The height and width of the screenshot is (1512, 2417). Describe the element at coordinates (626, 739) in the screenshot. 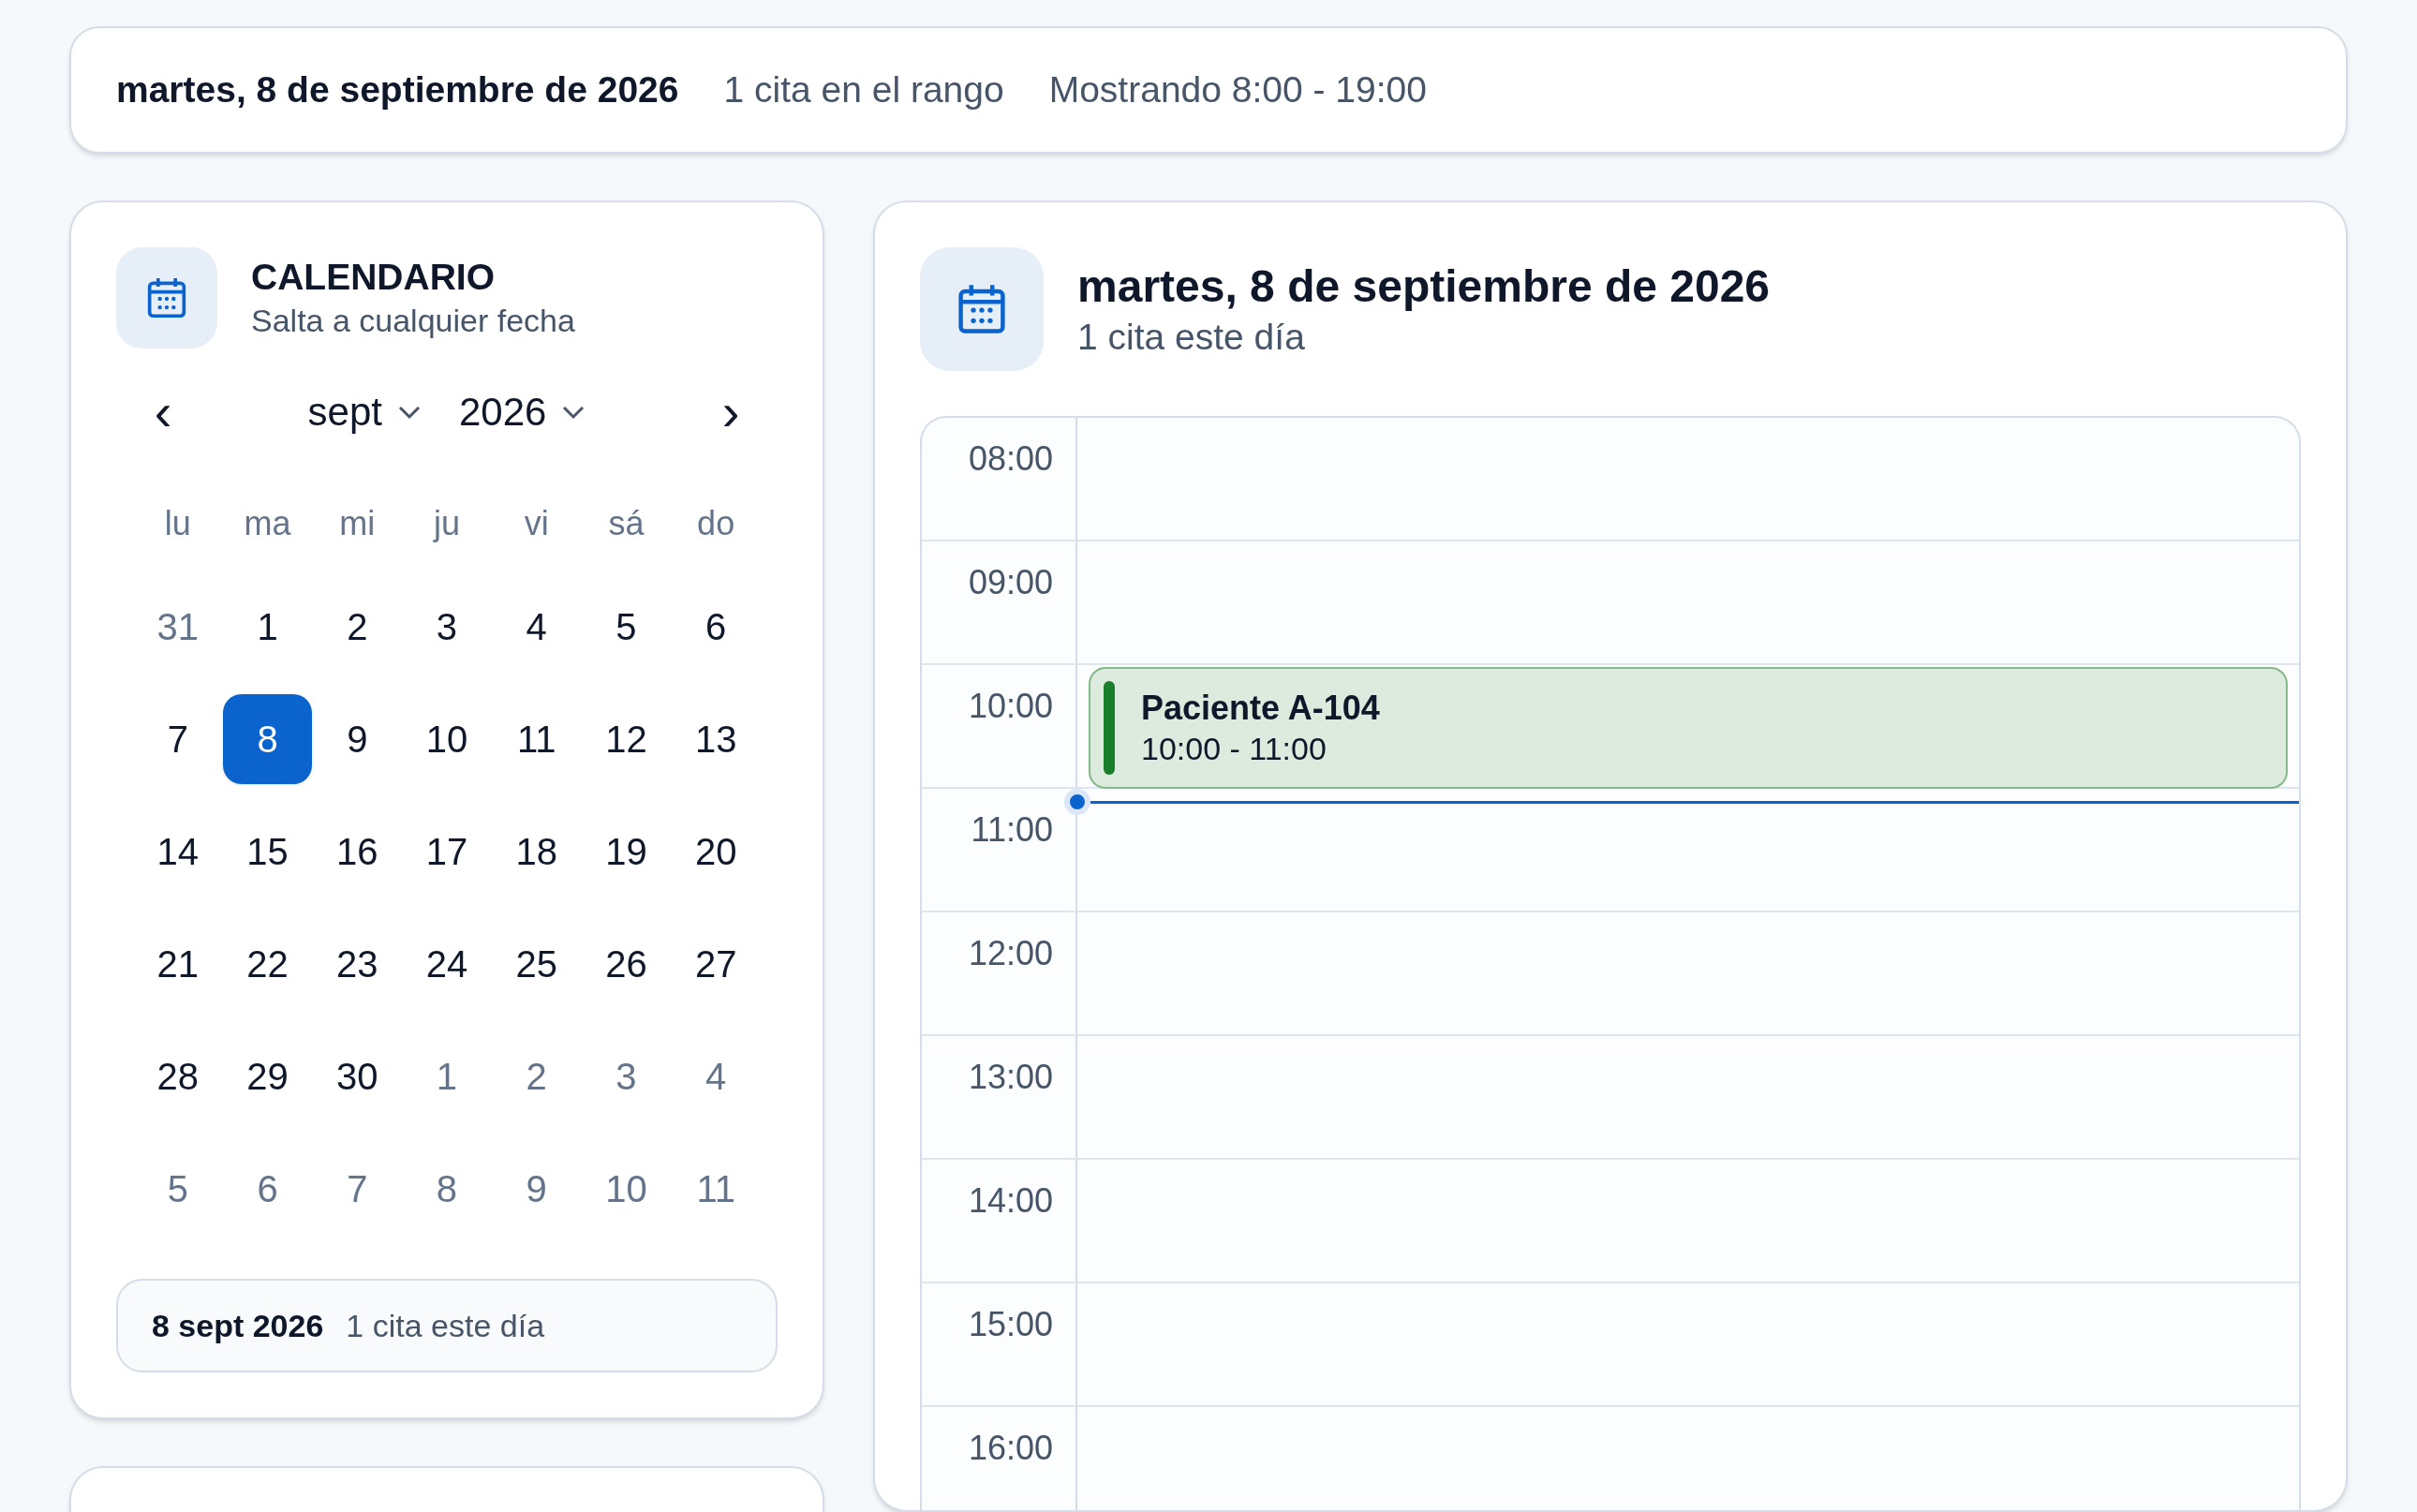

I see `day-cell: 12` at that location.